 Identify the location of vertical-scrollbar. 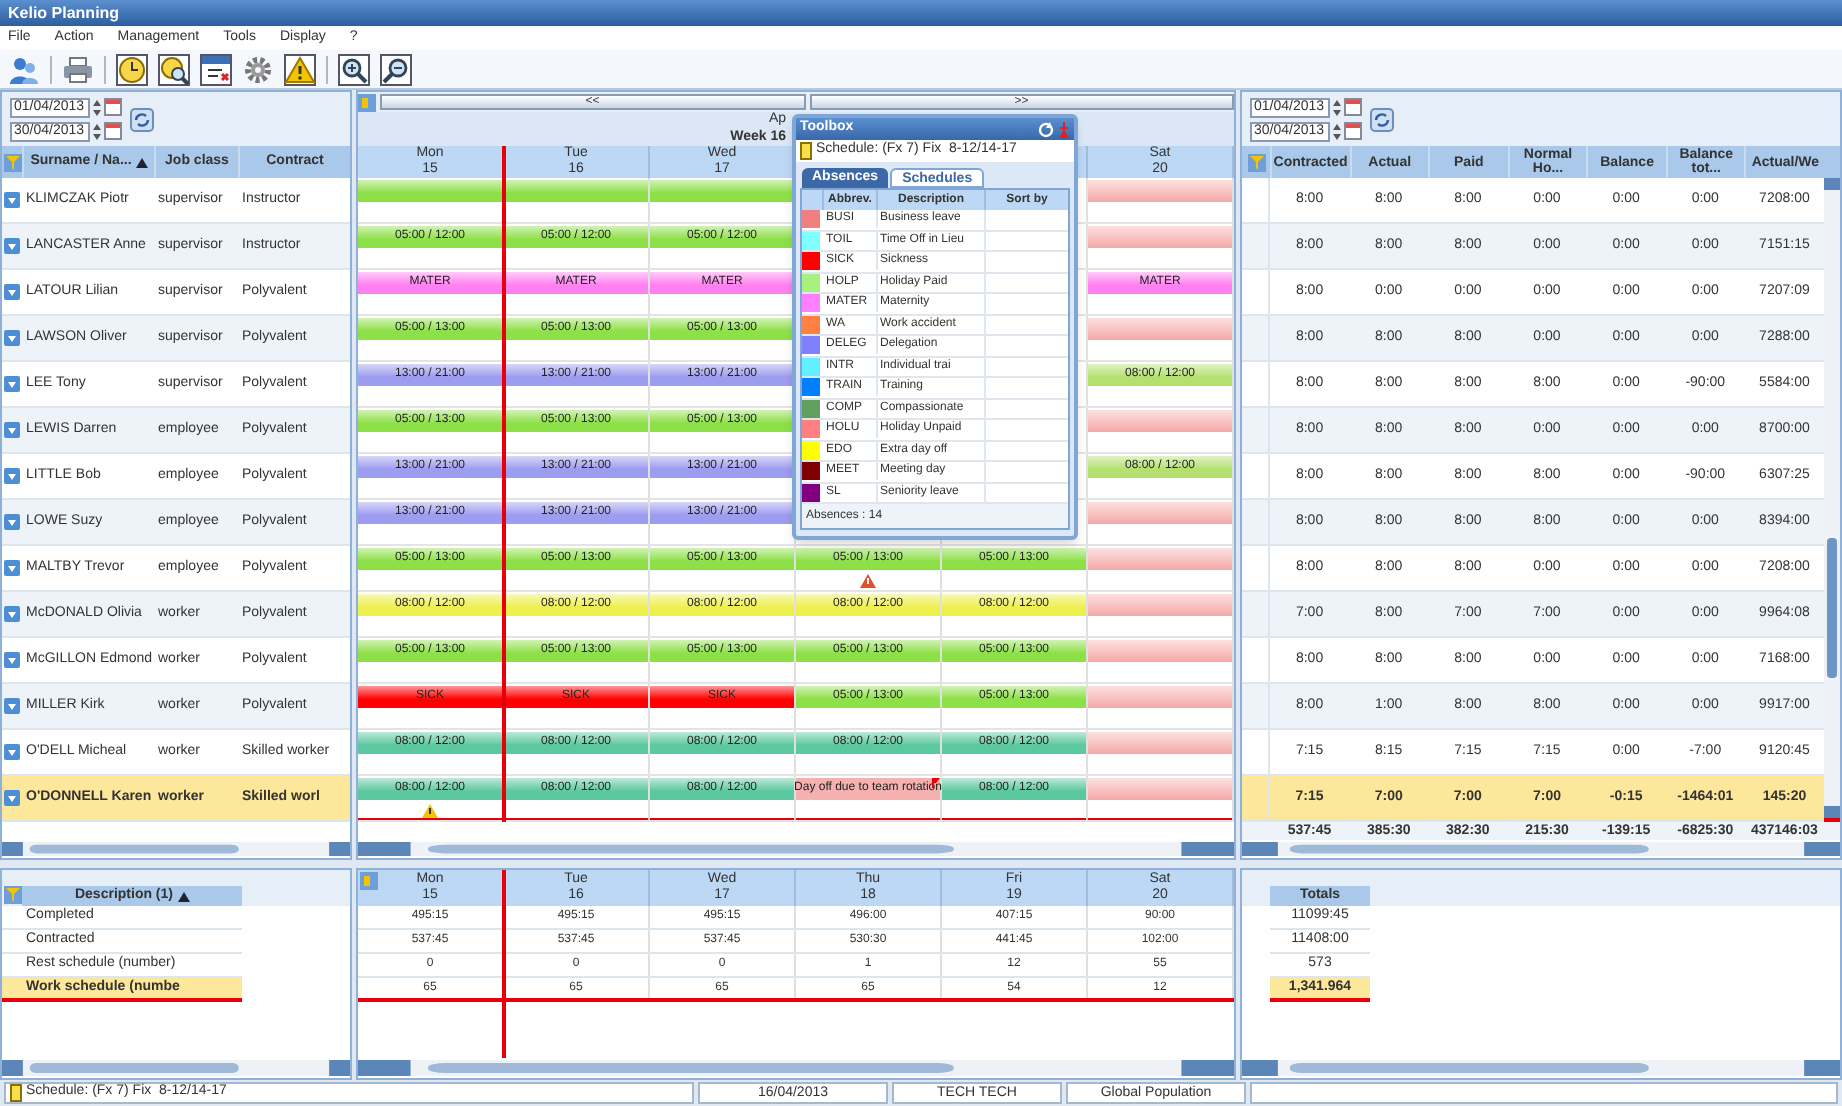
(1832, 498).